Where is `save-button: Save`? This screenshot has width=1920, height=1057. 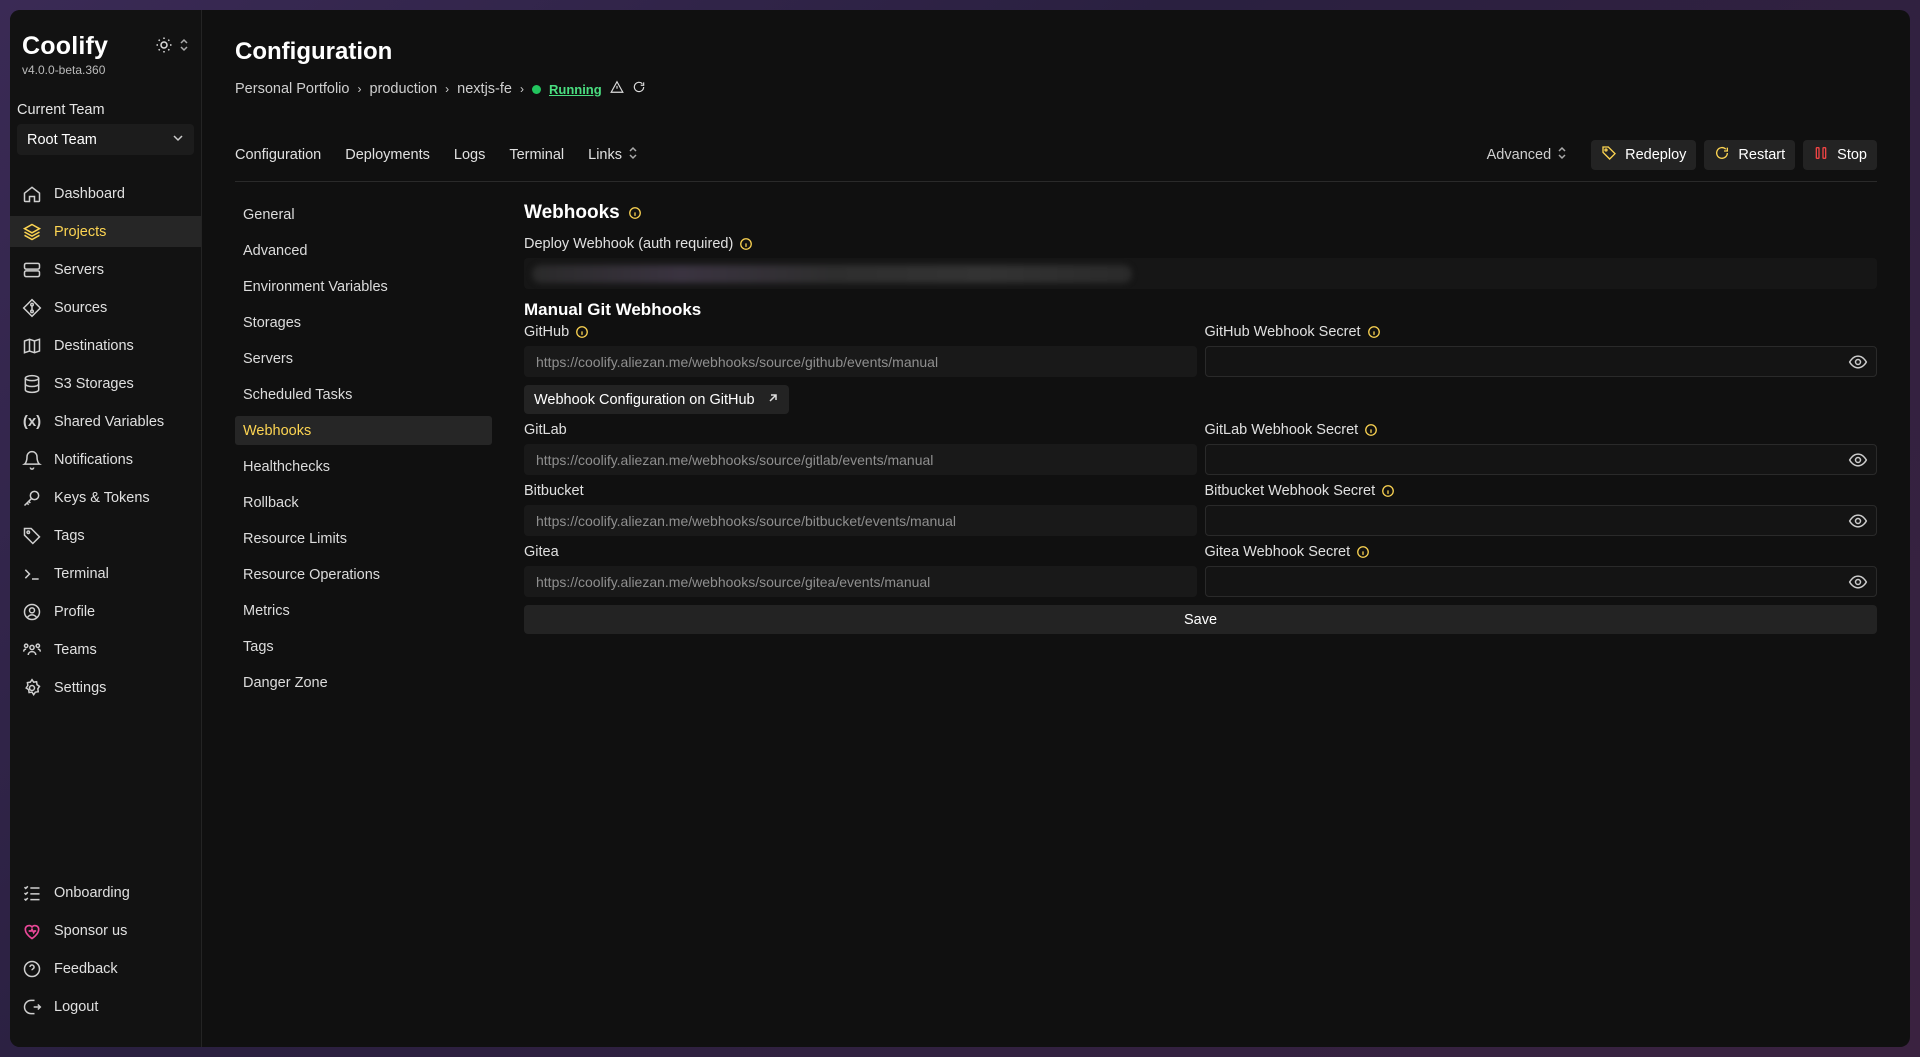 save-button: Save is located at coordinates (1200, 619).